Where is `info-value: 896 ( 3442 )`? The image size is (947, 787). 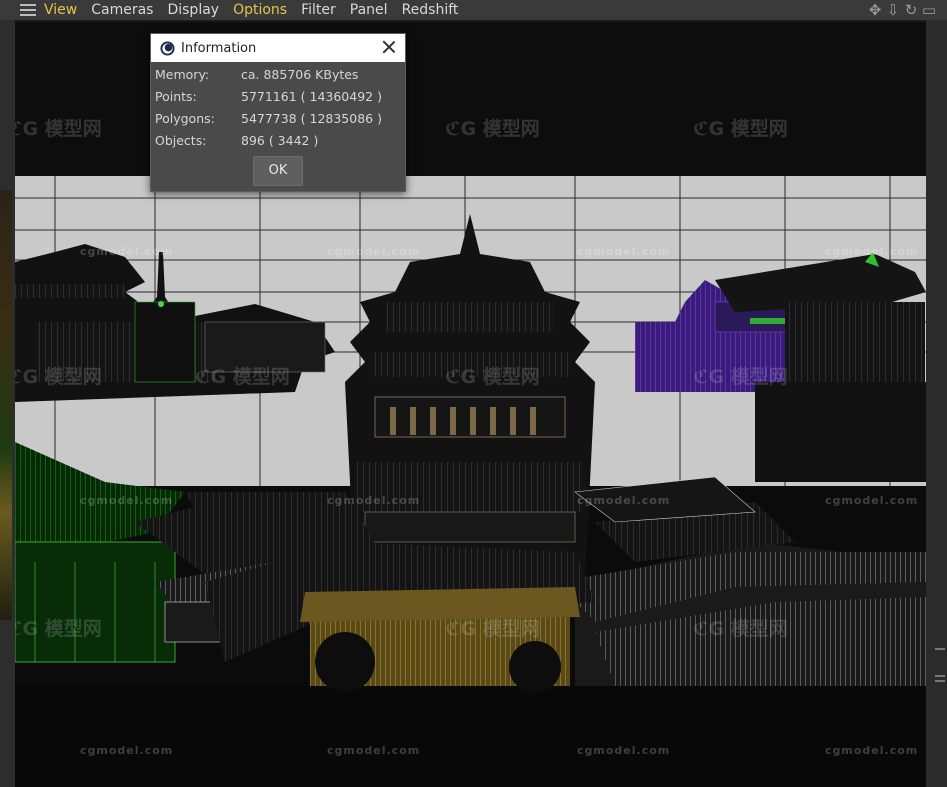 info-value: 896 ( 3442 ) is located at coordinates (280, 140).